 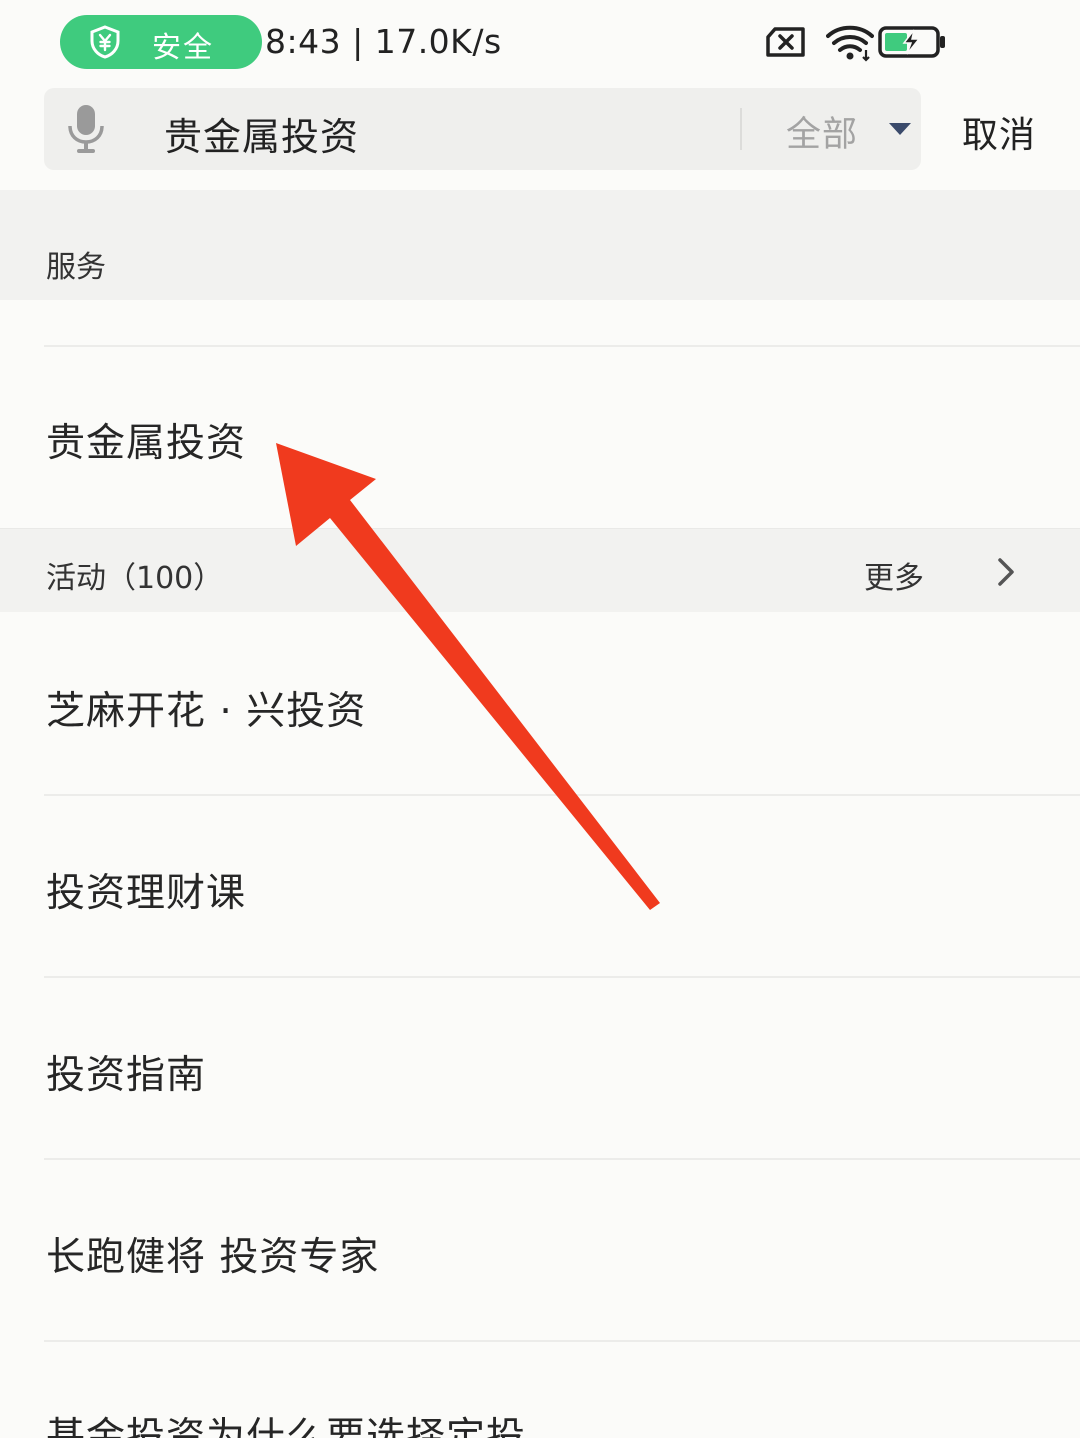 What do you see at coordinates (741, 129) in the screenshot?
I see `search-divider` at bounding box center [741, 129].